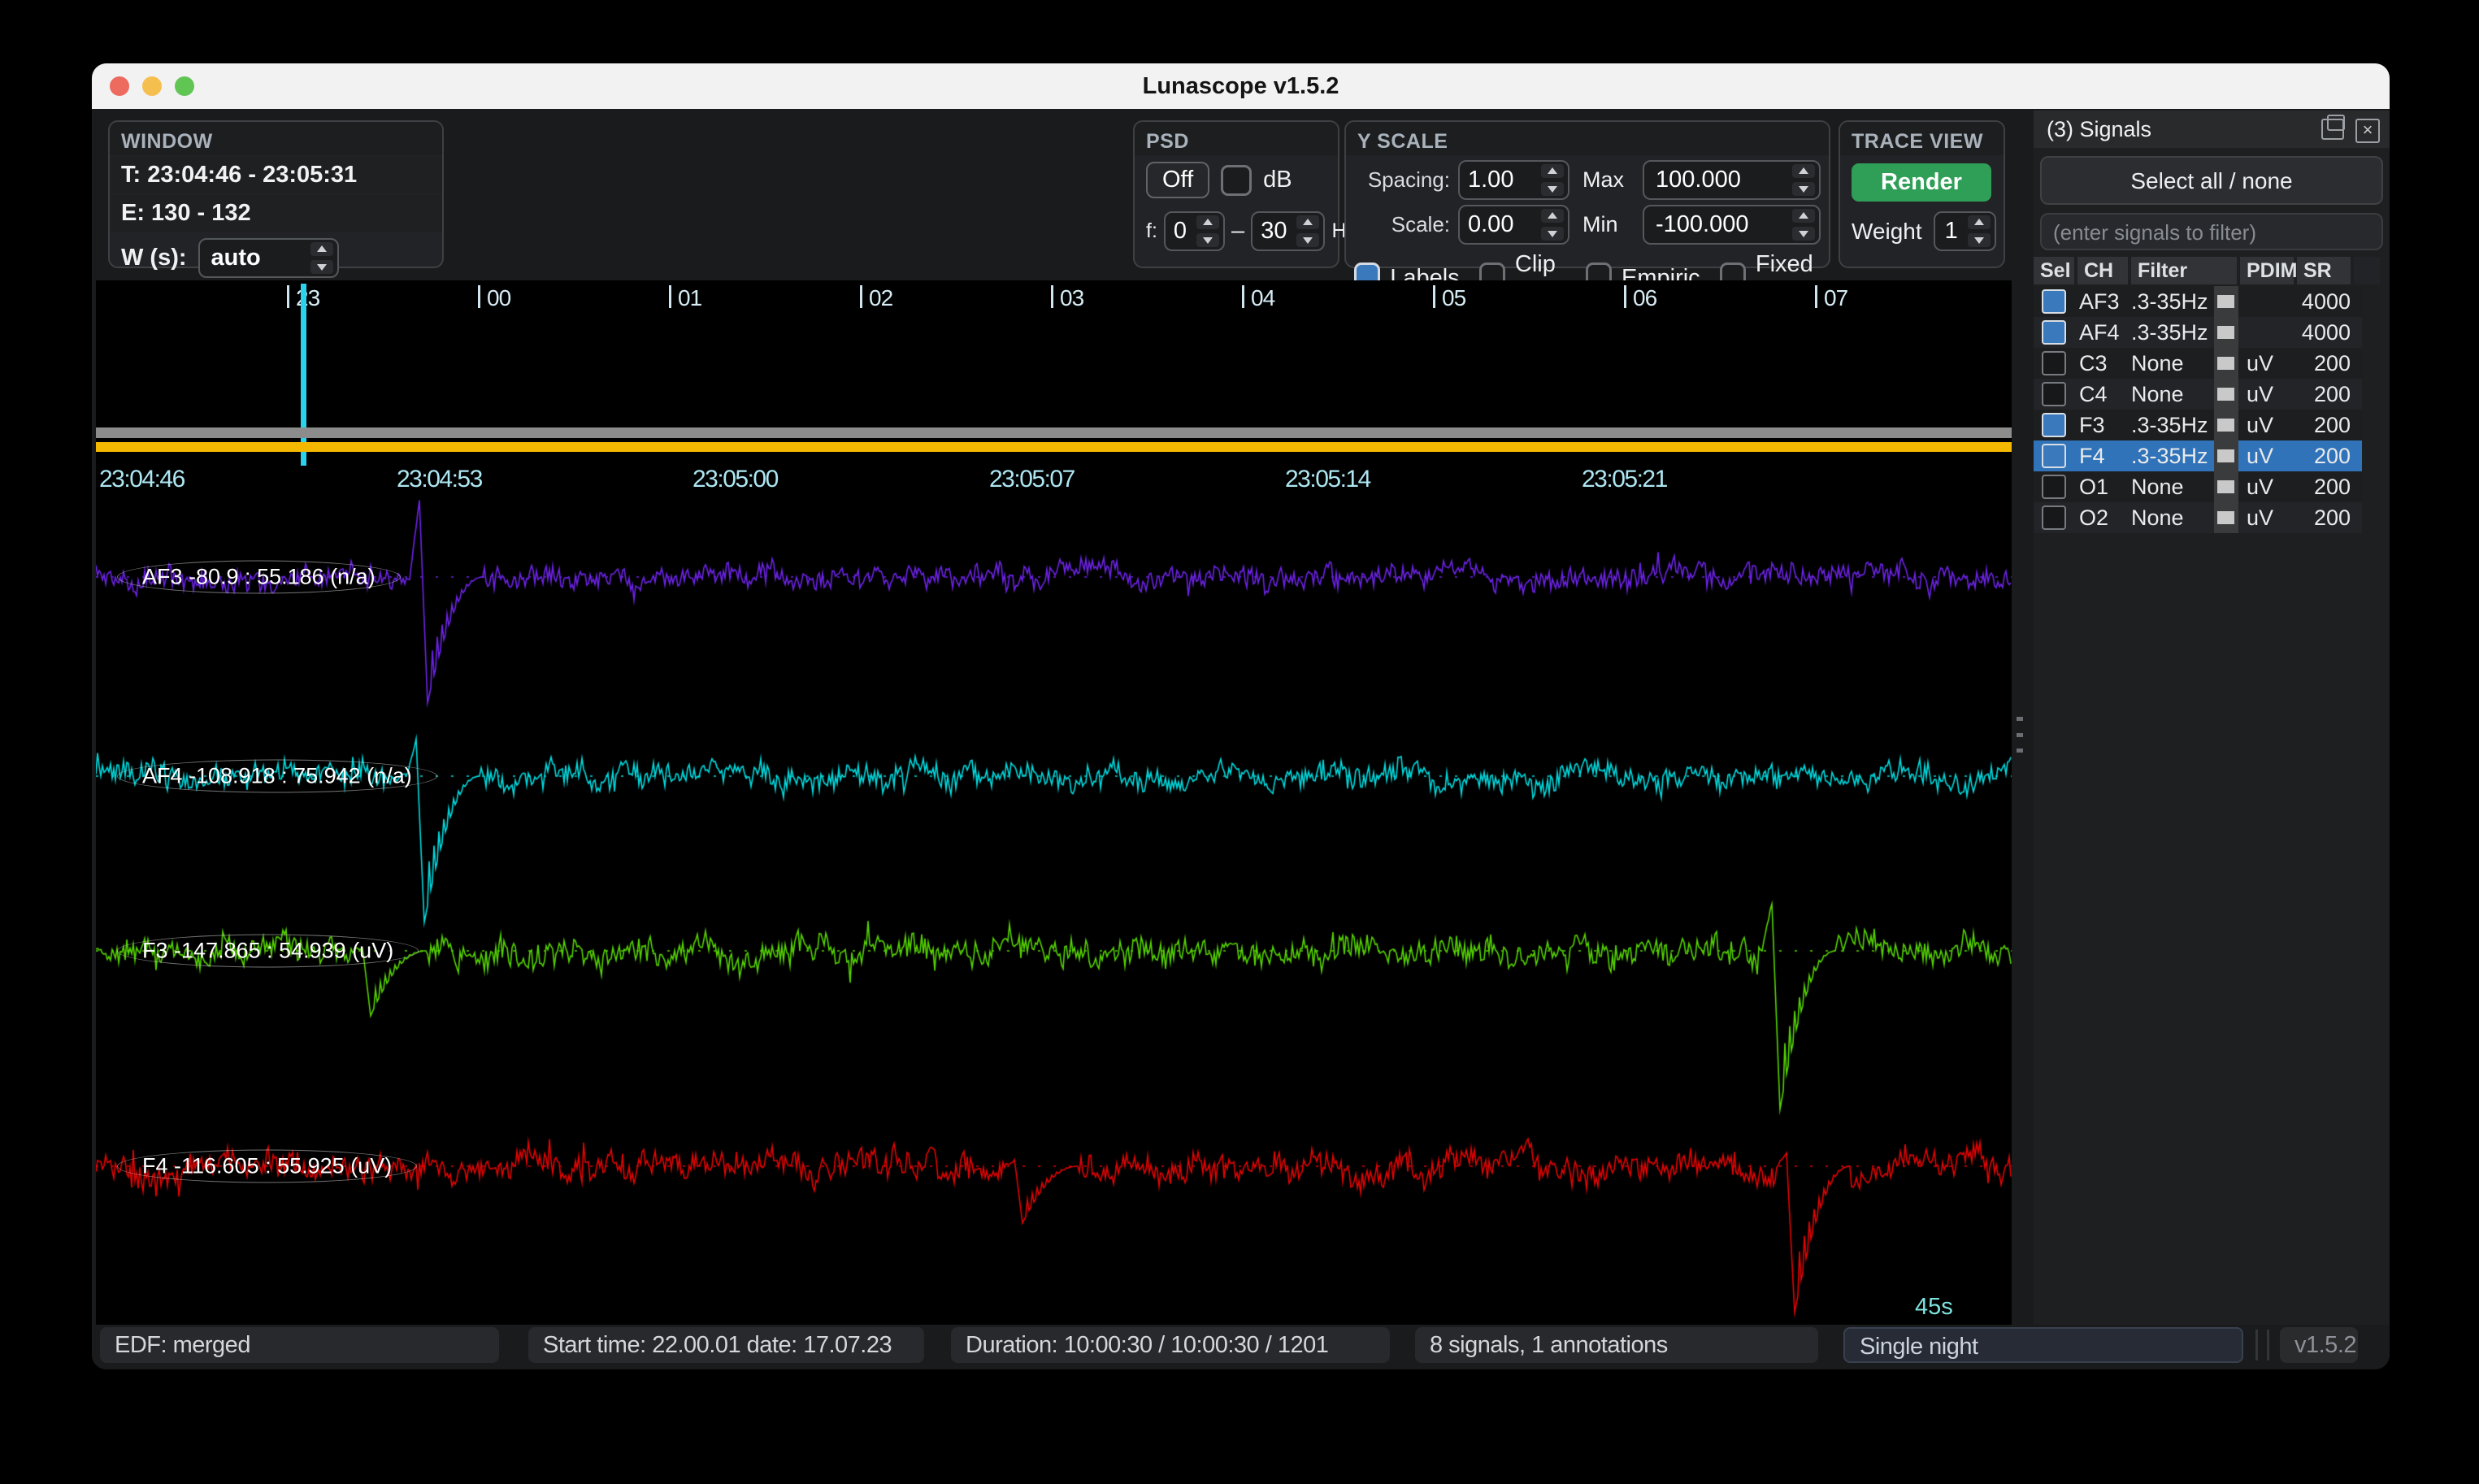 The width and height of the screenshot is (2479, 1484). What do you see at coordinates (726, 1345) in the screenshot?
I see `status-start-time: Start time: 22.00.01 date: 17.07.23` at bounding box center [726, 1345].